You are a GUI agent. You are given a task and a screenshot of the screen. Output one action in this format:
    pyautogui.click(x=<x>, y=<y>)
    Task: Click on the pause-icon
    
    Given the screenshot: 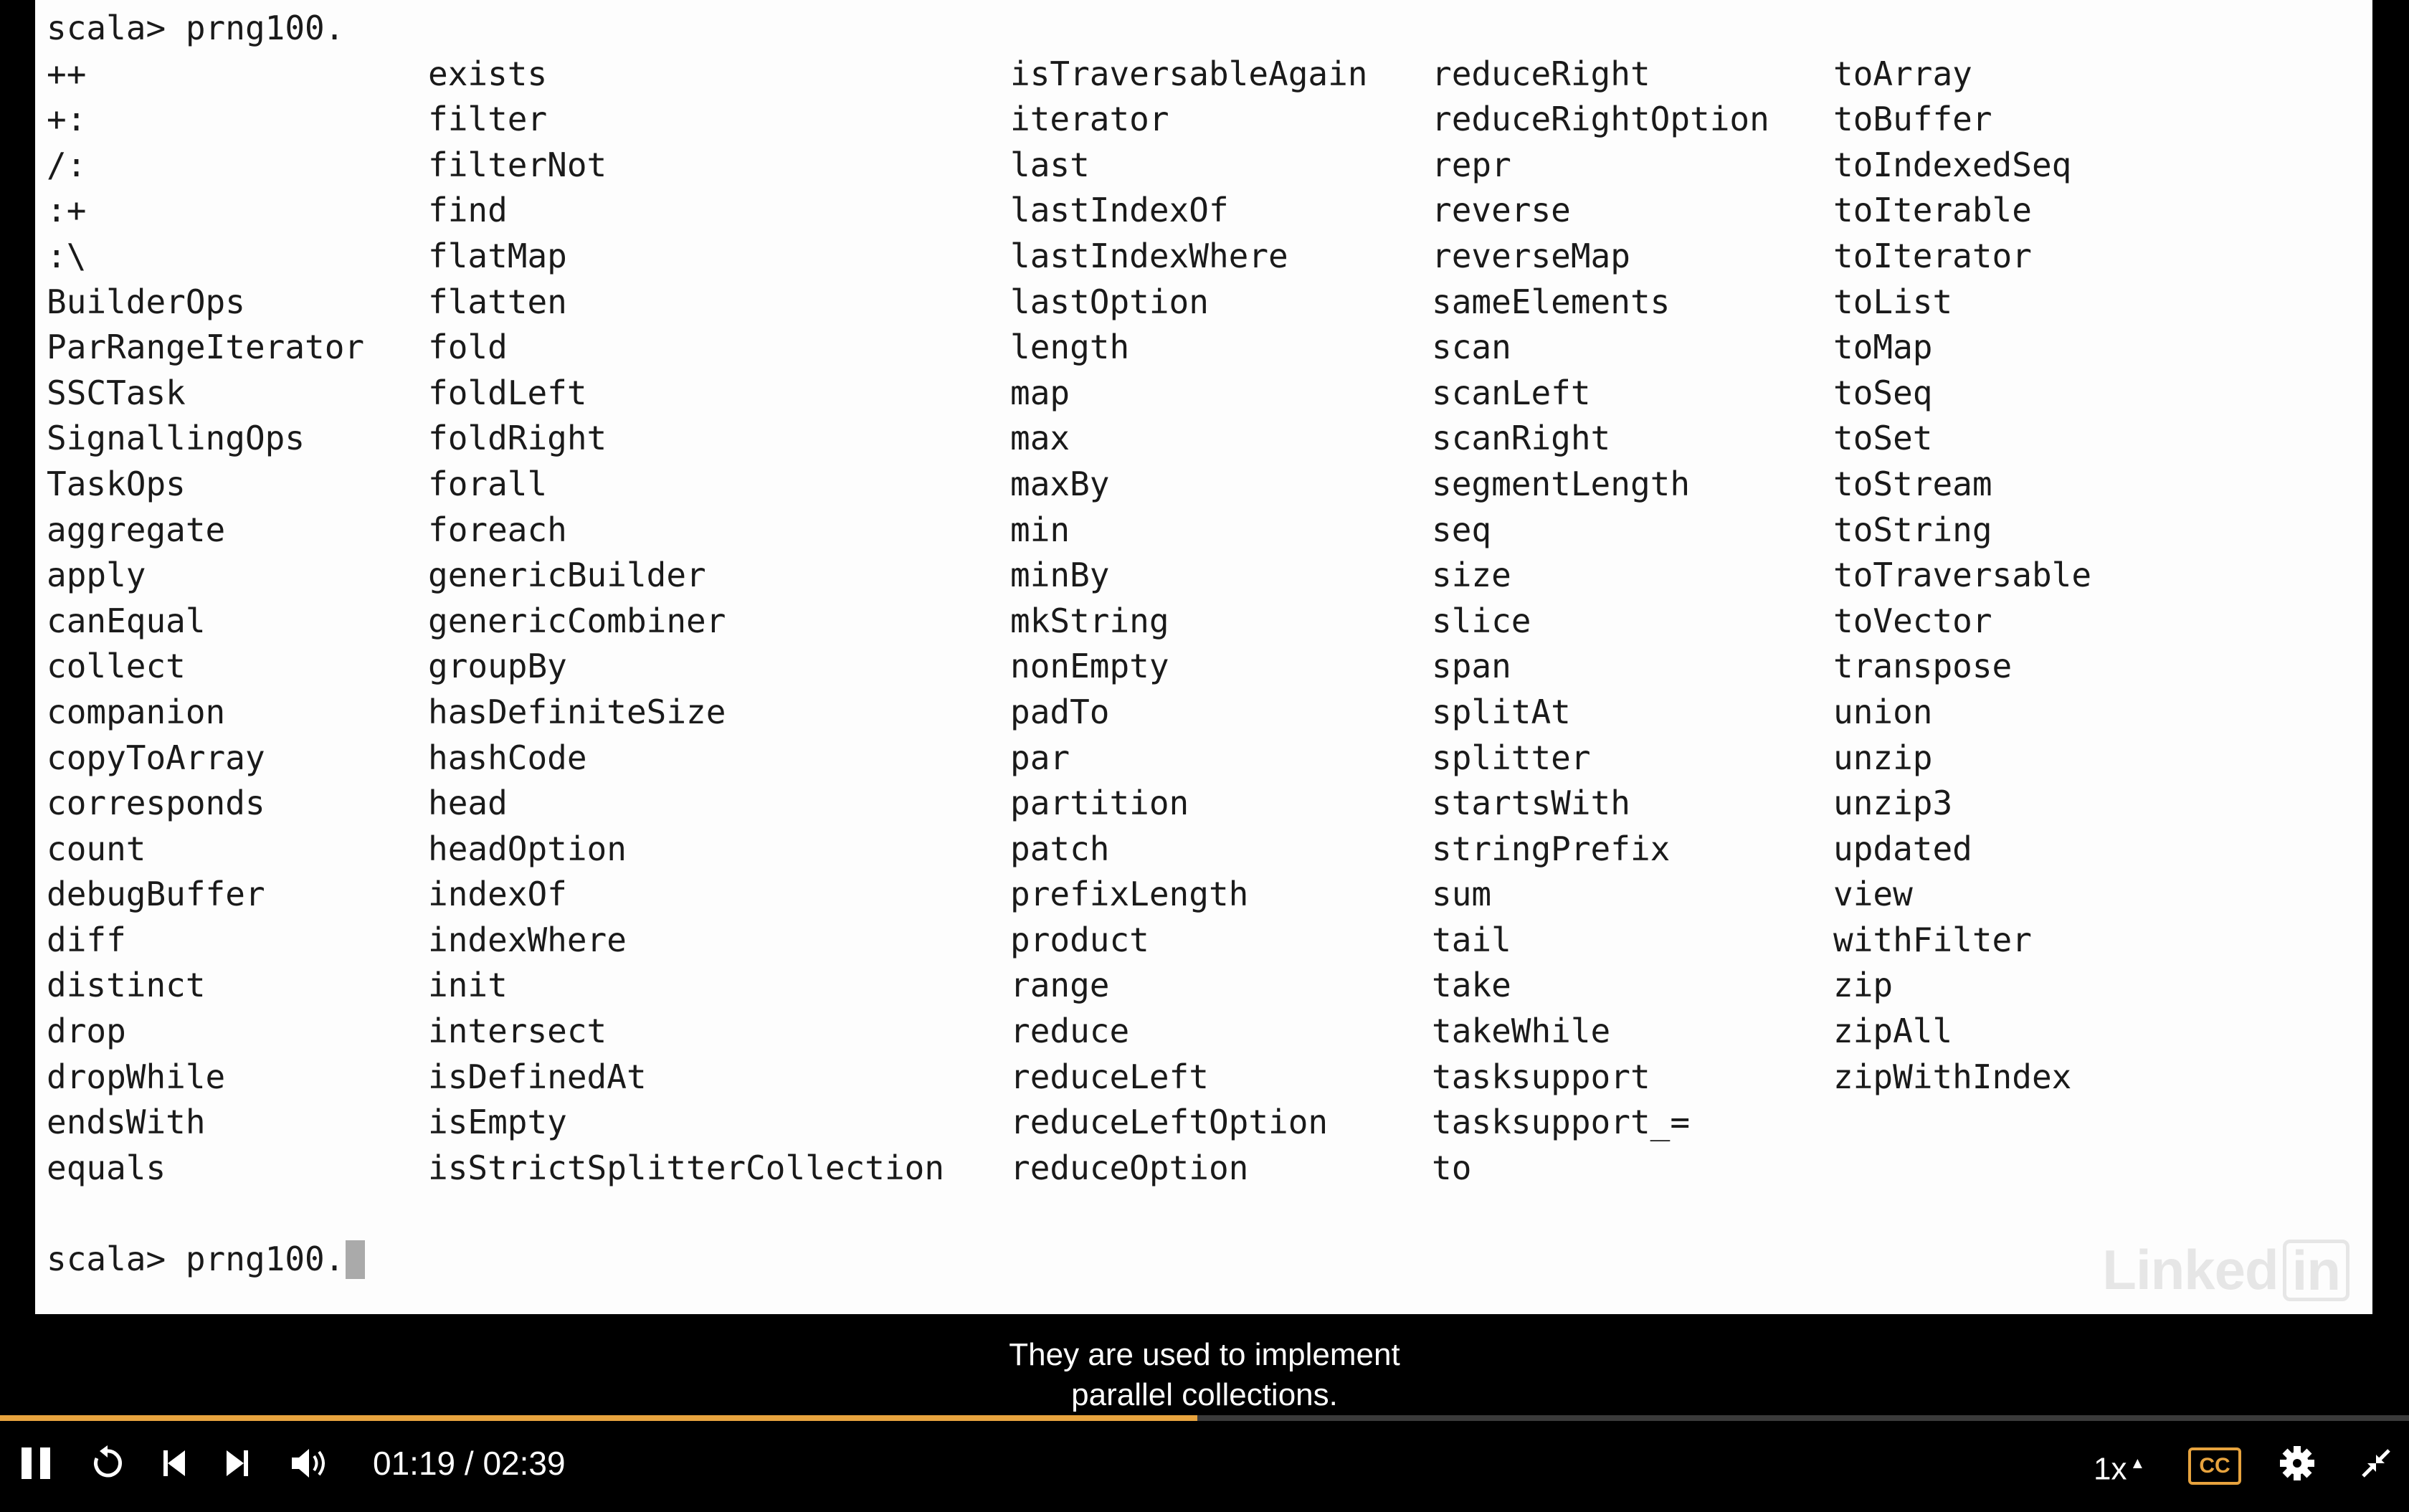 What is the action you would take?
    pyautogui.click(x=36, y=1463)
    